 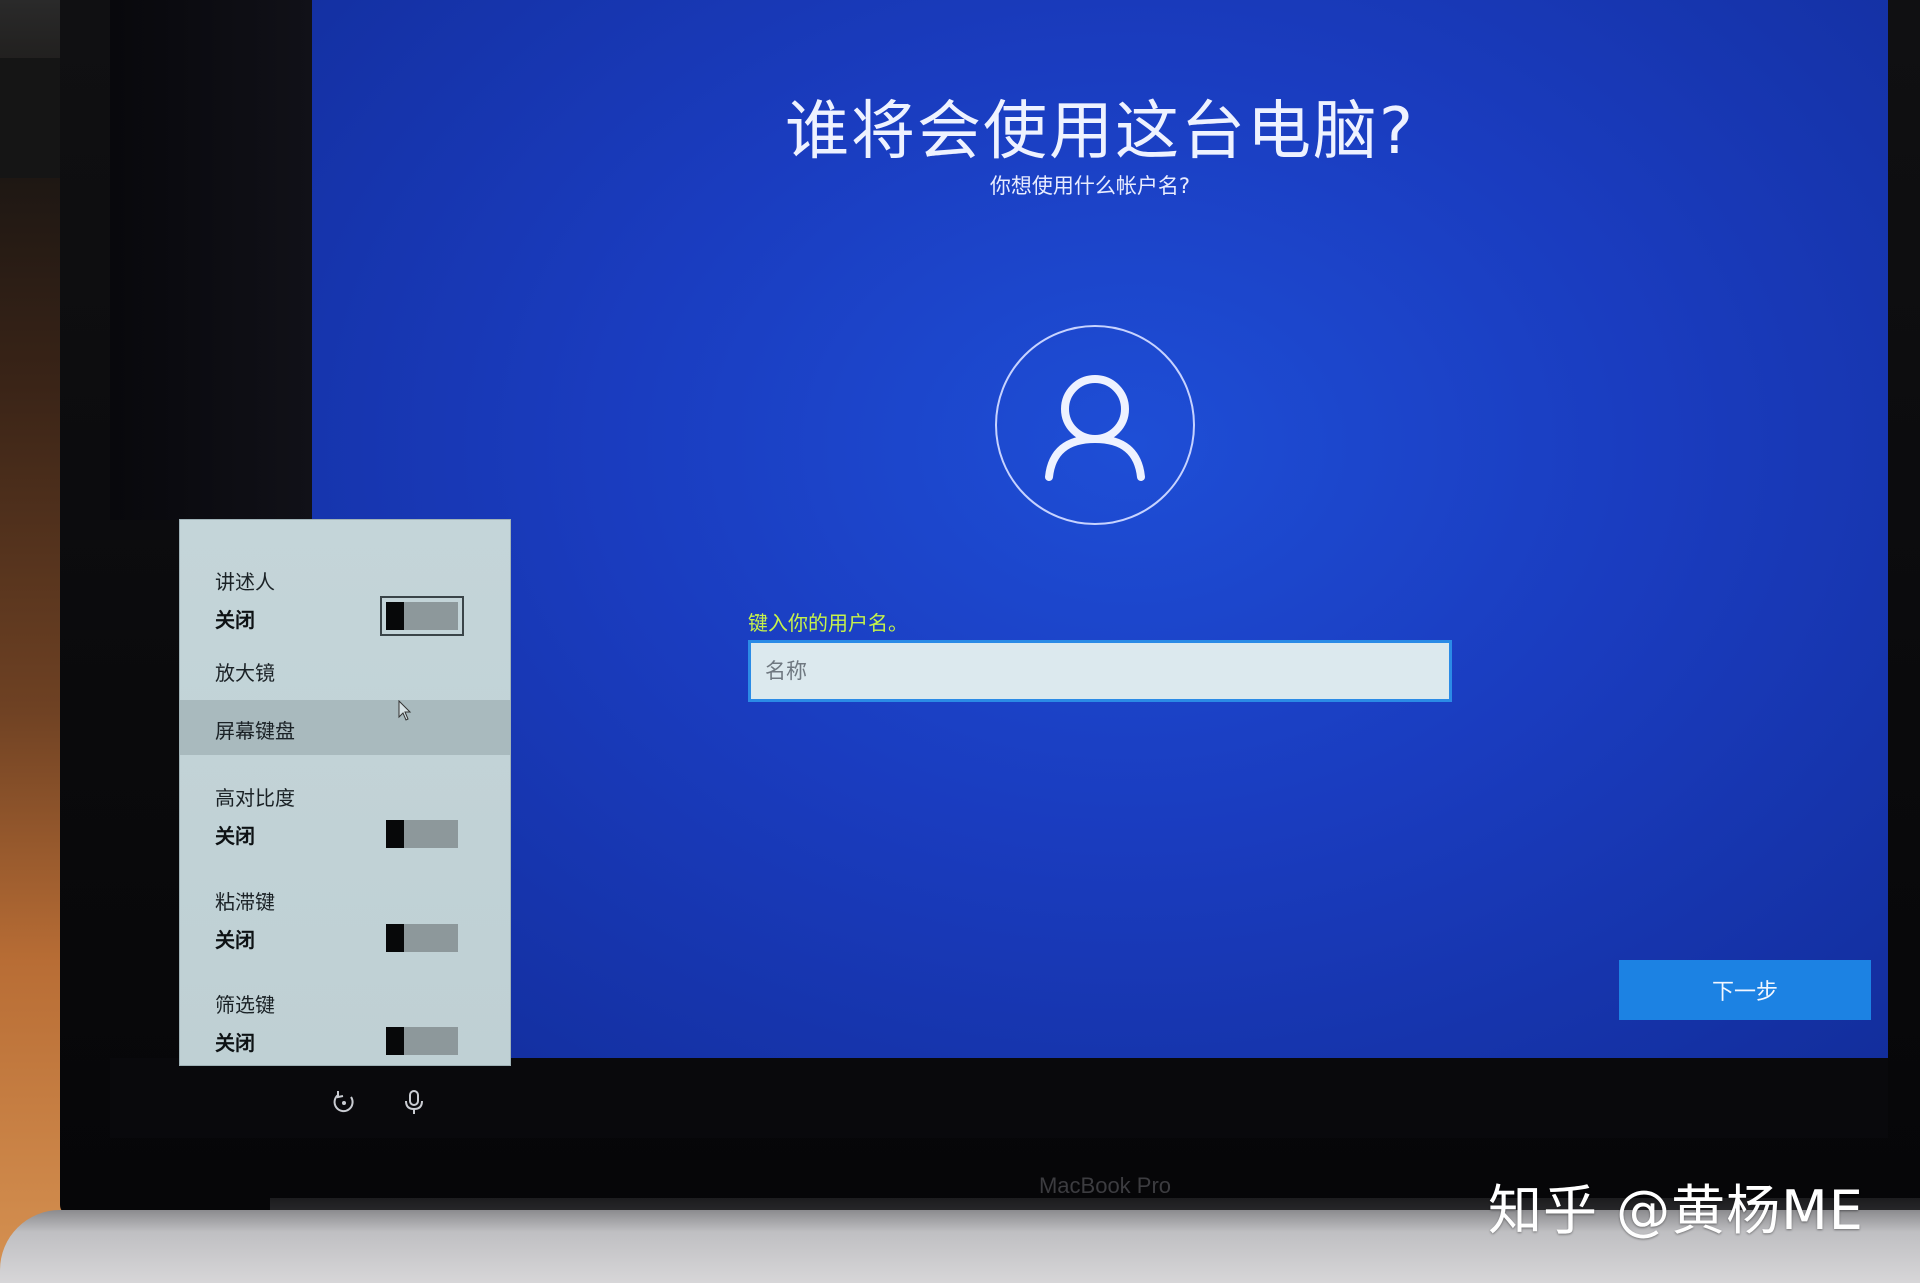 What do you see at coordinates (422, 938) in the screenshot?
I see `sticky-keys-toggle` at bounding box center [422, 938].